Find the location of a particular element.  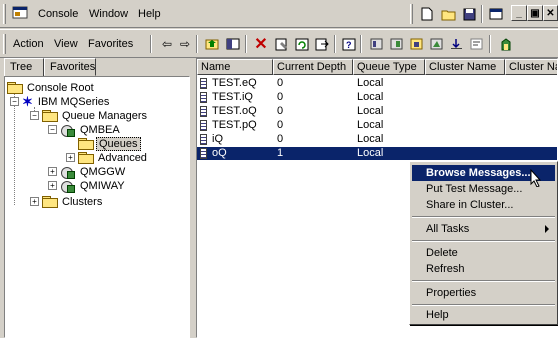

tree-item-qmbea: − QMBEA is located at coordinates (85, 130).